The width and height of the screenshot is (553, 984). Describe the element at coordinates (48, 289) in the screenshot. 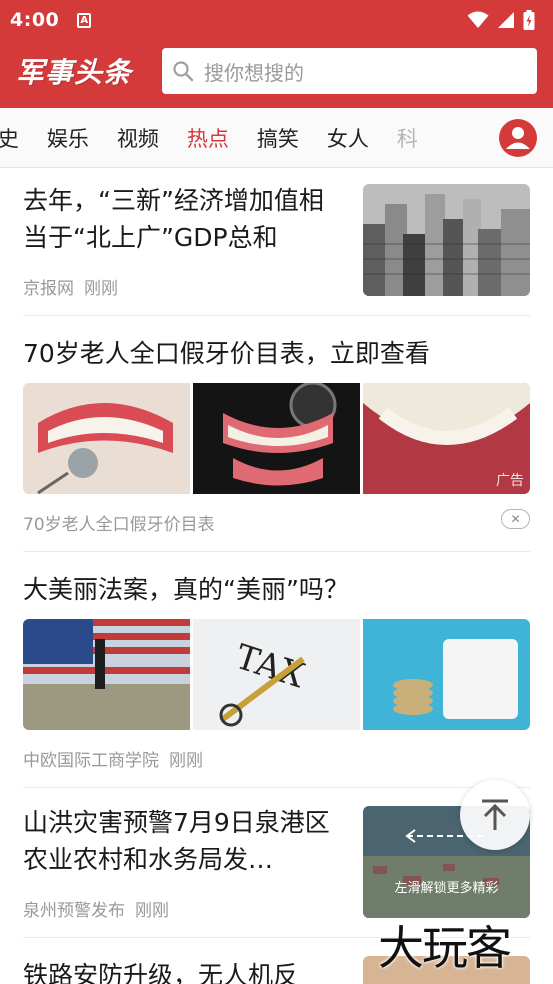

I see `feed-item-source: 京报网` at that location.